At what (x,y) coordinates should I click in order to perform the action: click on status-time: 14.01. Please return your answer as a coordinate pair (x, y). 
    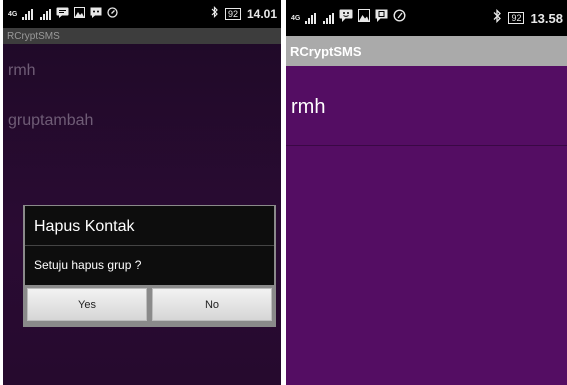
    Looking at the image, I should click on (261, 14).